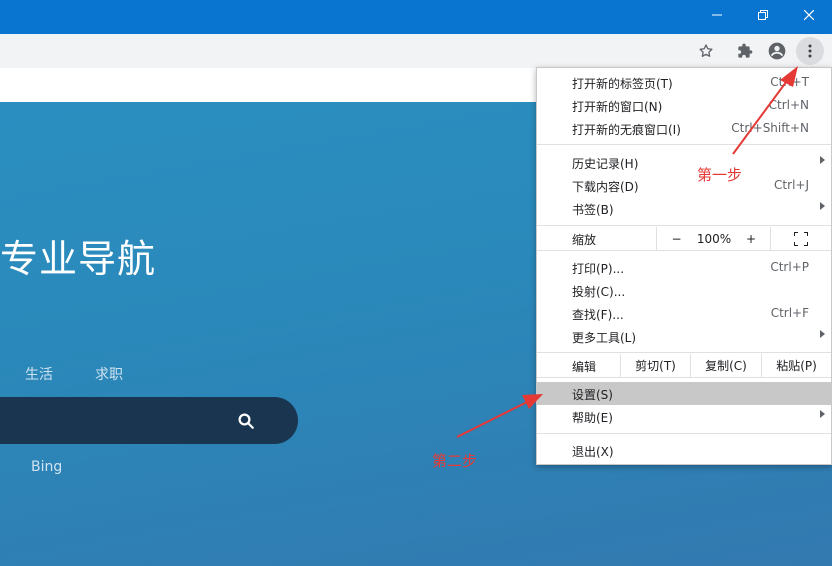 The height and width of the screenshot is (566, 832). Describe the element at coordinates (584, 240) in the screenshot. I see `zoom-label: 缩放` at that location.